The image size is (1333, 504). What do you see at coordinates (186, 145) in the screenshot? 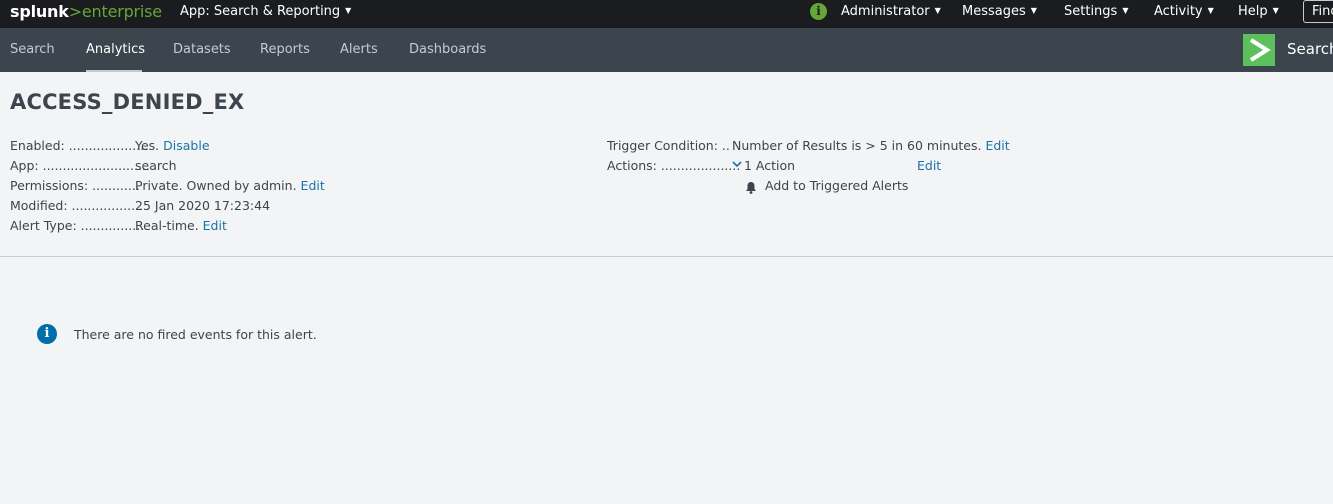
I see `disable-link: Disable` at bounding box center [186, 145].